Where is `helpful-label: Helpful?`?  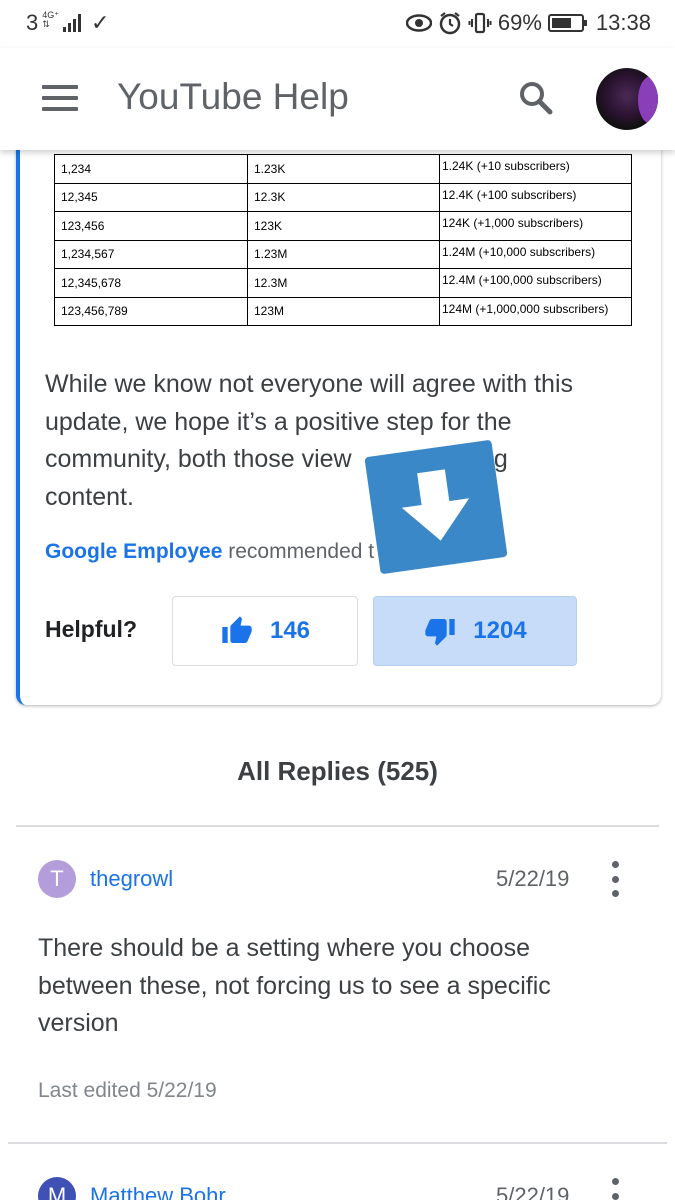 helpful-label: Helpful? is located at coordinates (91, 629).